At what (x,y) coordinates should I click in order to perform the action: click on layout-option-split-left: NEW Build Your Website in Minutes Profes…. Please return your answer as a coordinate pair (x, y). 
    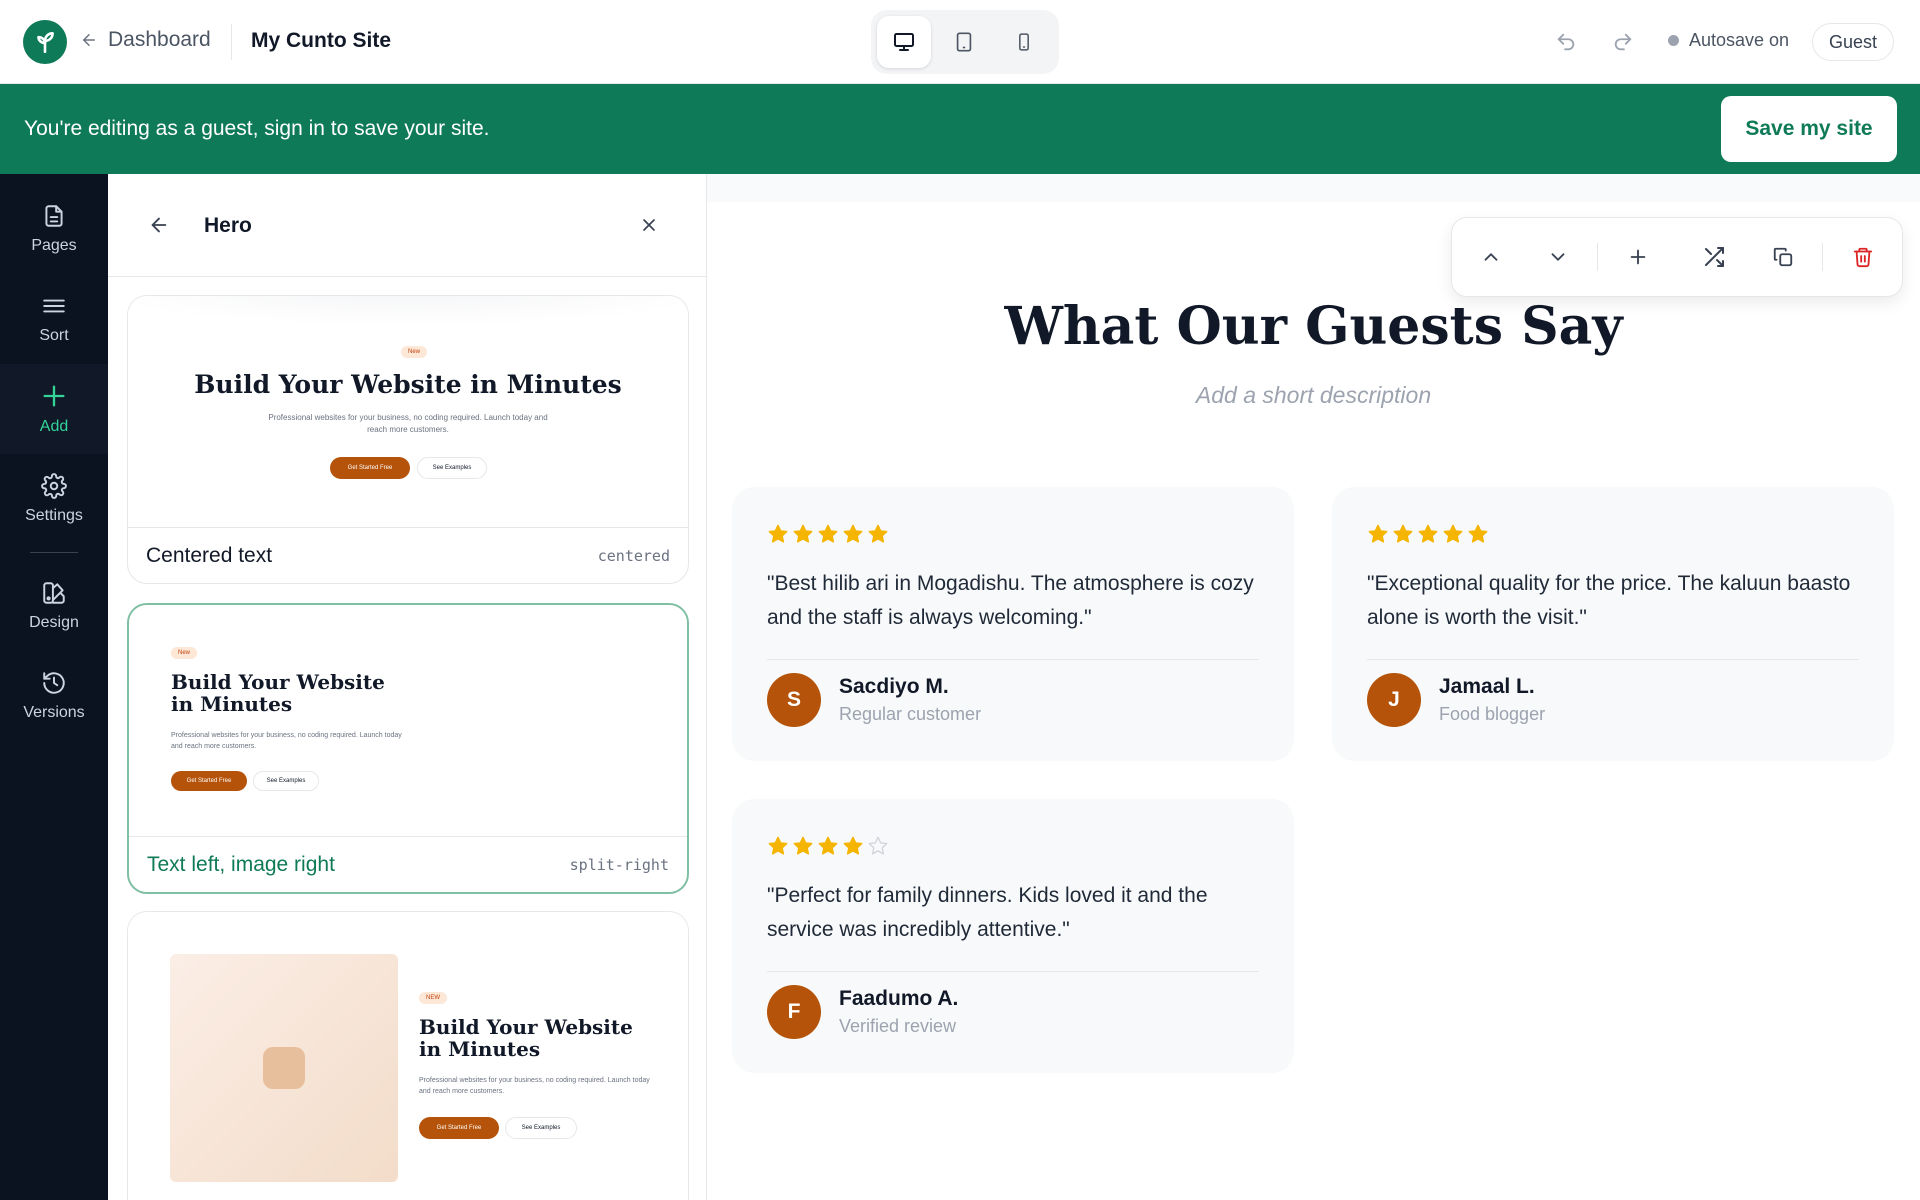
    Looking at the image, I should click on (408, 1055).